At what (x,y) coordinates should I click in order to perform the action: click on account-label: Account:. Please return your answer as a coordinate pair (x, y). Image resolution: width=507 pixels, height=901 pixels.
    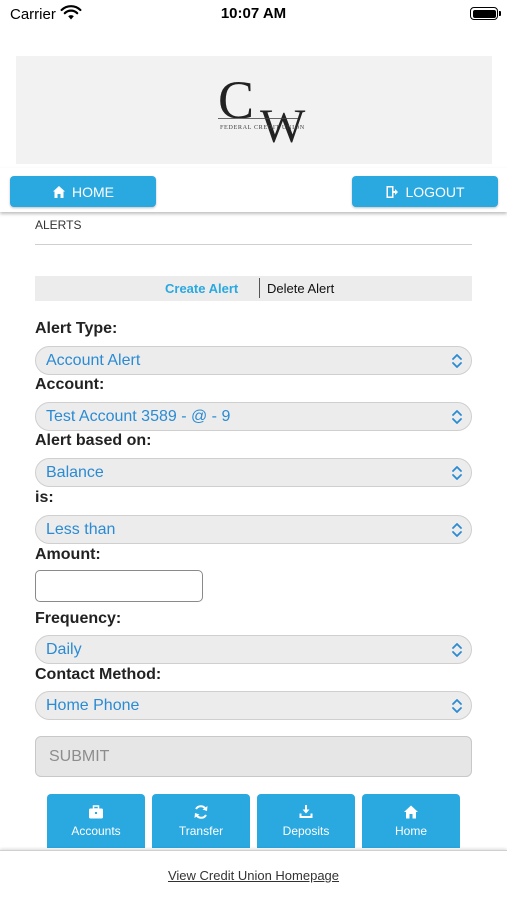
    Looking at the image, I should click on (70, 384).